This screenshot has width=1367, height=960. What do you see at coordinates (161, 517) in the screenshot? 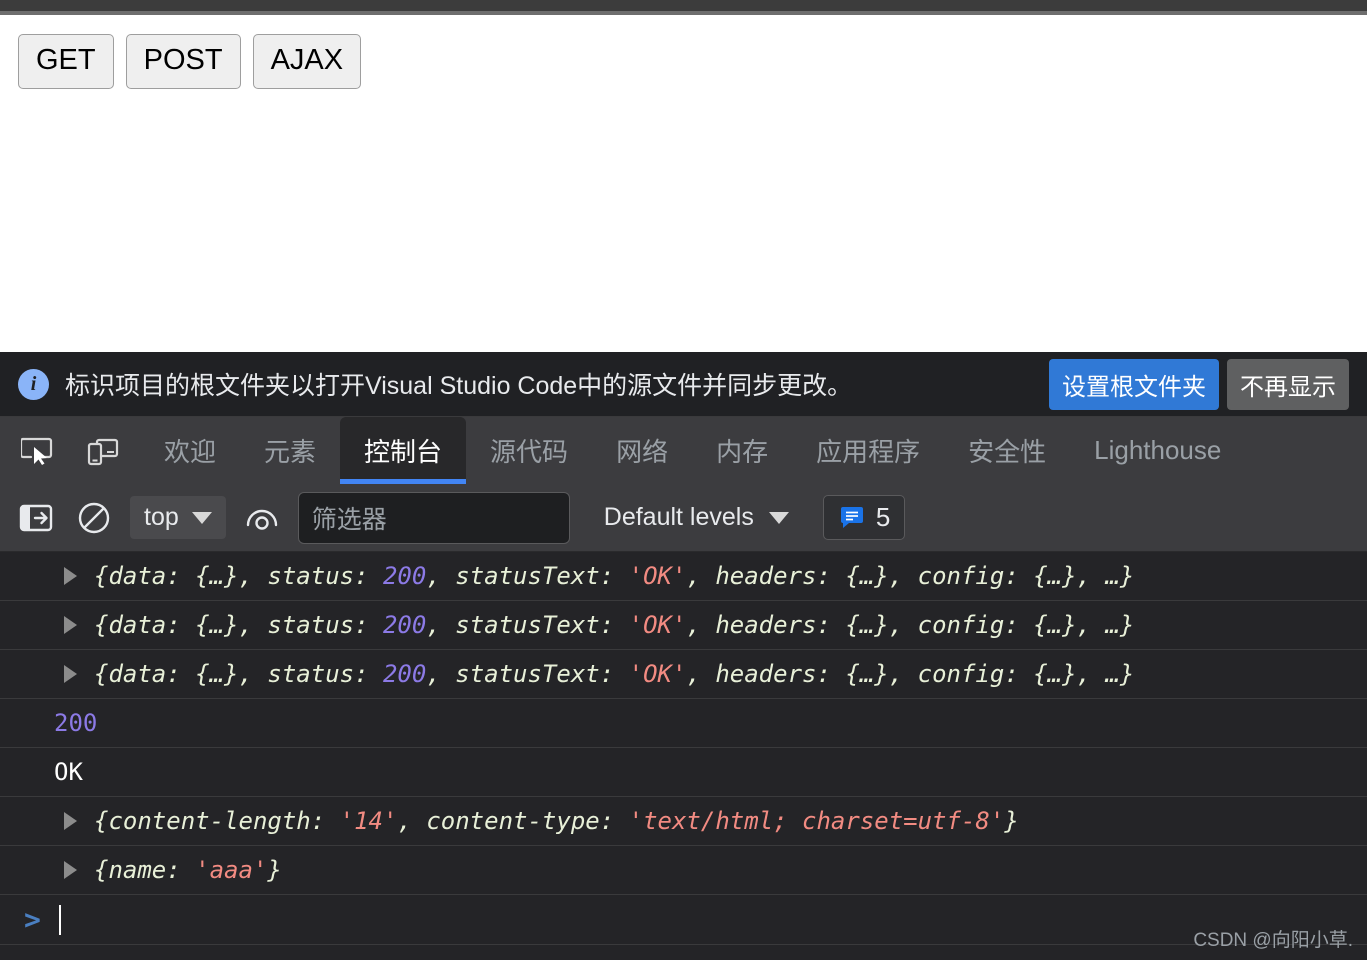
I see `execution-context-label: top` at bounding box center [161, 517].